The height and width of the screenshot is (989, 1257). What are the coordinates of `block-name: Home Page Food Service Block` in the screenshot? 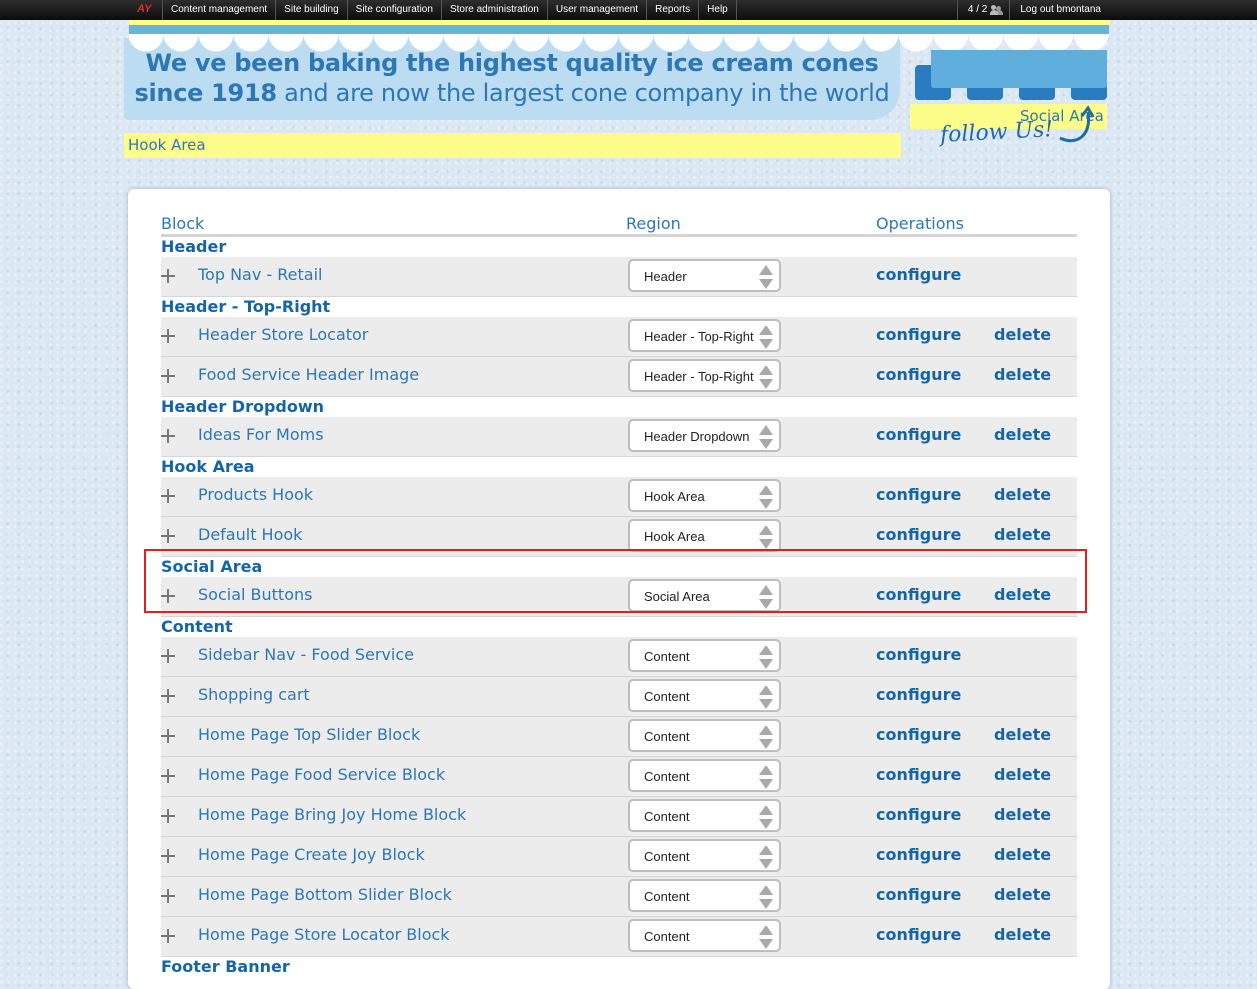 It's located at (321, 774).